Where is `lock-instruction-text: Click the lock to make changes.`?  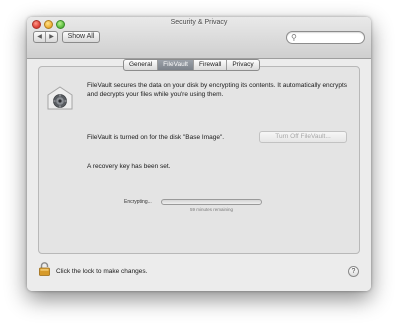 lock-instruction-text: Click the lock to make changes. is located at coordinates (102, 271).